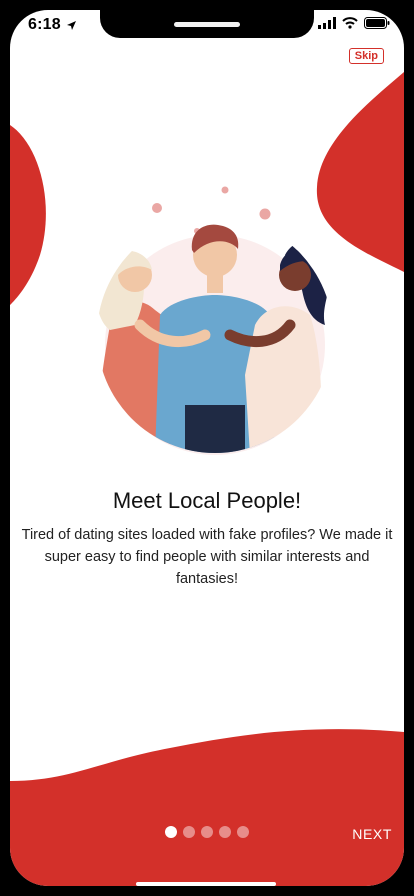 The image size is (414, 896). What do you see at coordinates (350, 25) in the screenshot?
I see `wifi-icon` at bounding box center [350, 25].